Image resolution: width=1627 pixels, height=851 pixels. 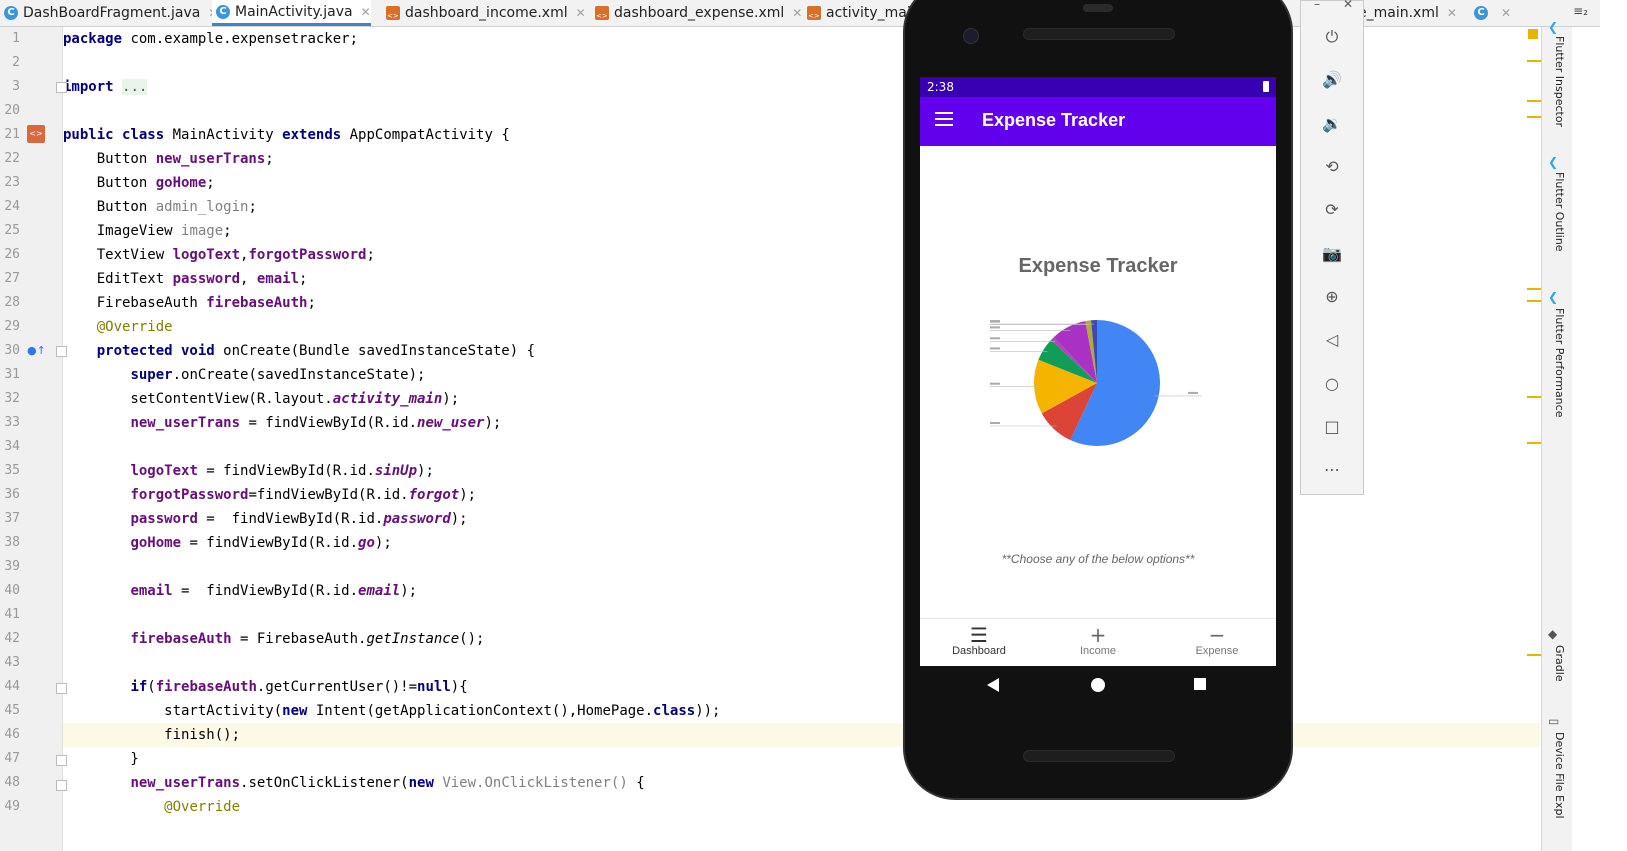 What do you see at coordinates (1559, 362) in the screenshot?
I see `flutter-performance-tab: Flutter Performance` at bounding box center [1559, 362].